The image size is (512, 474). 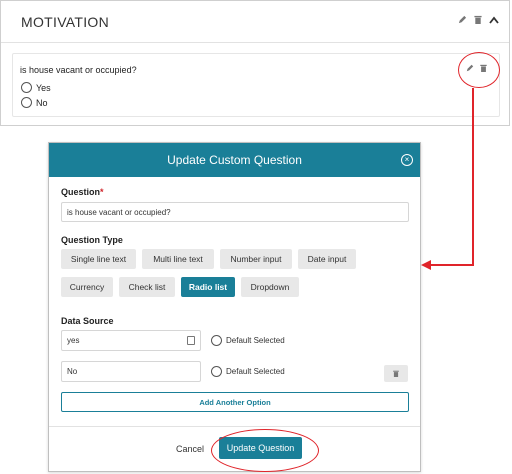 What do you see at coordinates (494, 20) in the screenshot?
I see `chevron-up-icon` at bounding box center [494, 20].